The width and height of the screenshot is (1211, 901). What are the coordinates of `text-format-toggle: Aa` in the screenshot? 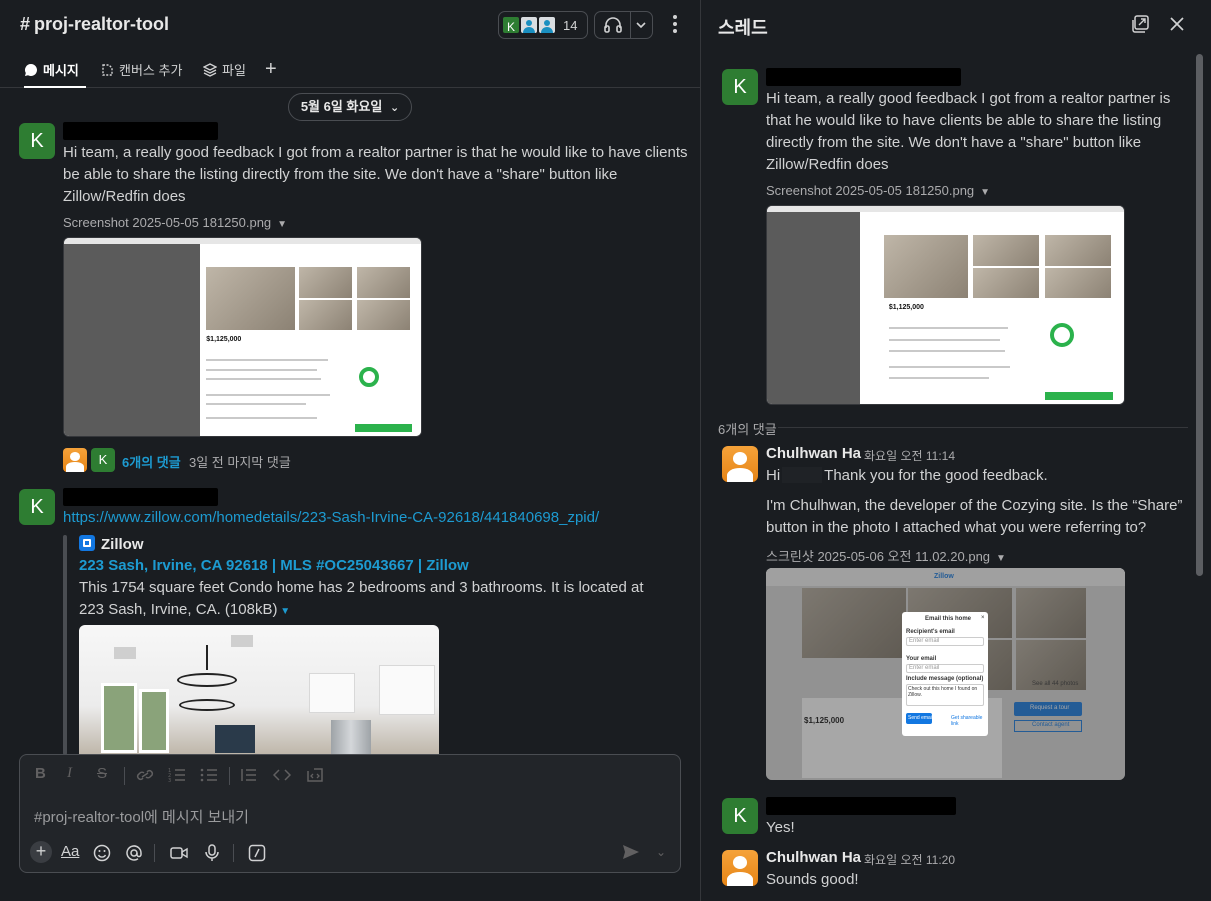 It's located at (70, 851).